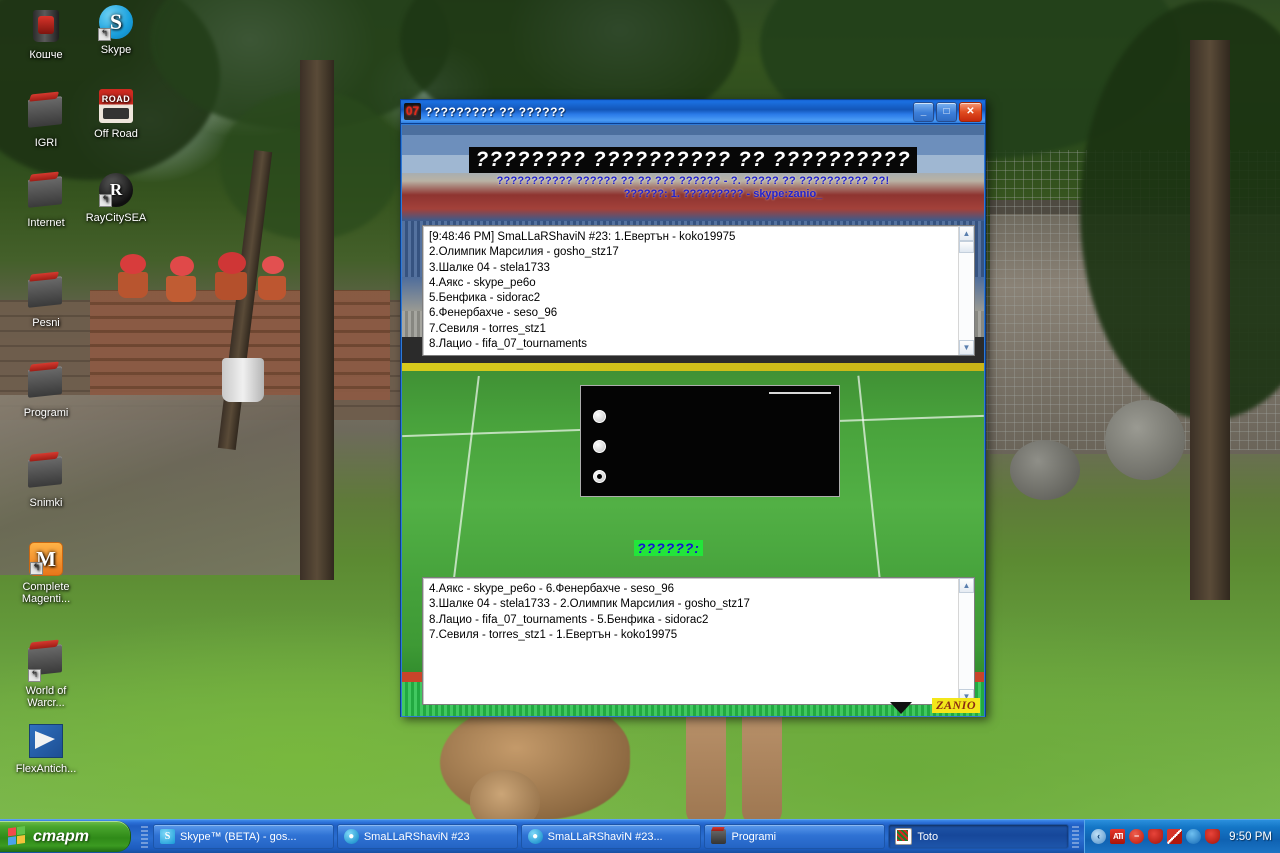  I want to click on down-arrow-icon, so click(901, 708).